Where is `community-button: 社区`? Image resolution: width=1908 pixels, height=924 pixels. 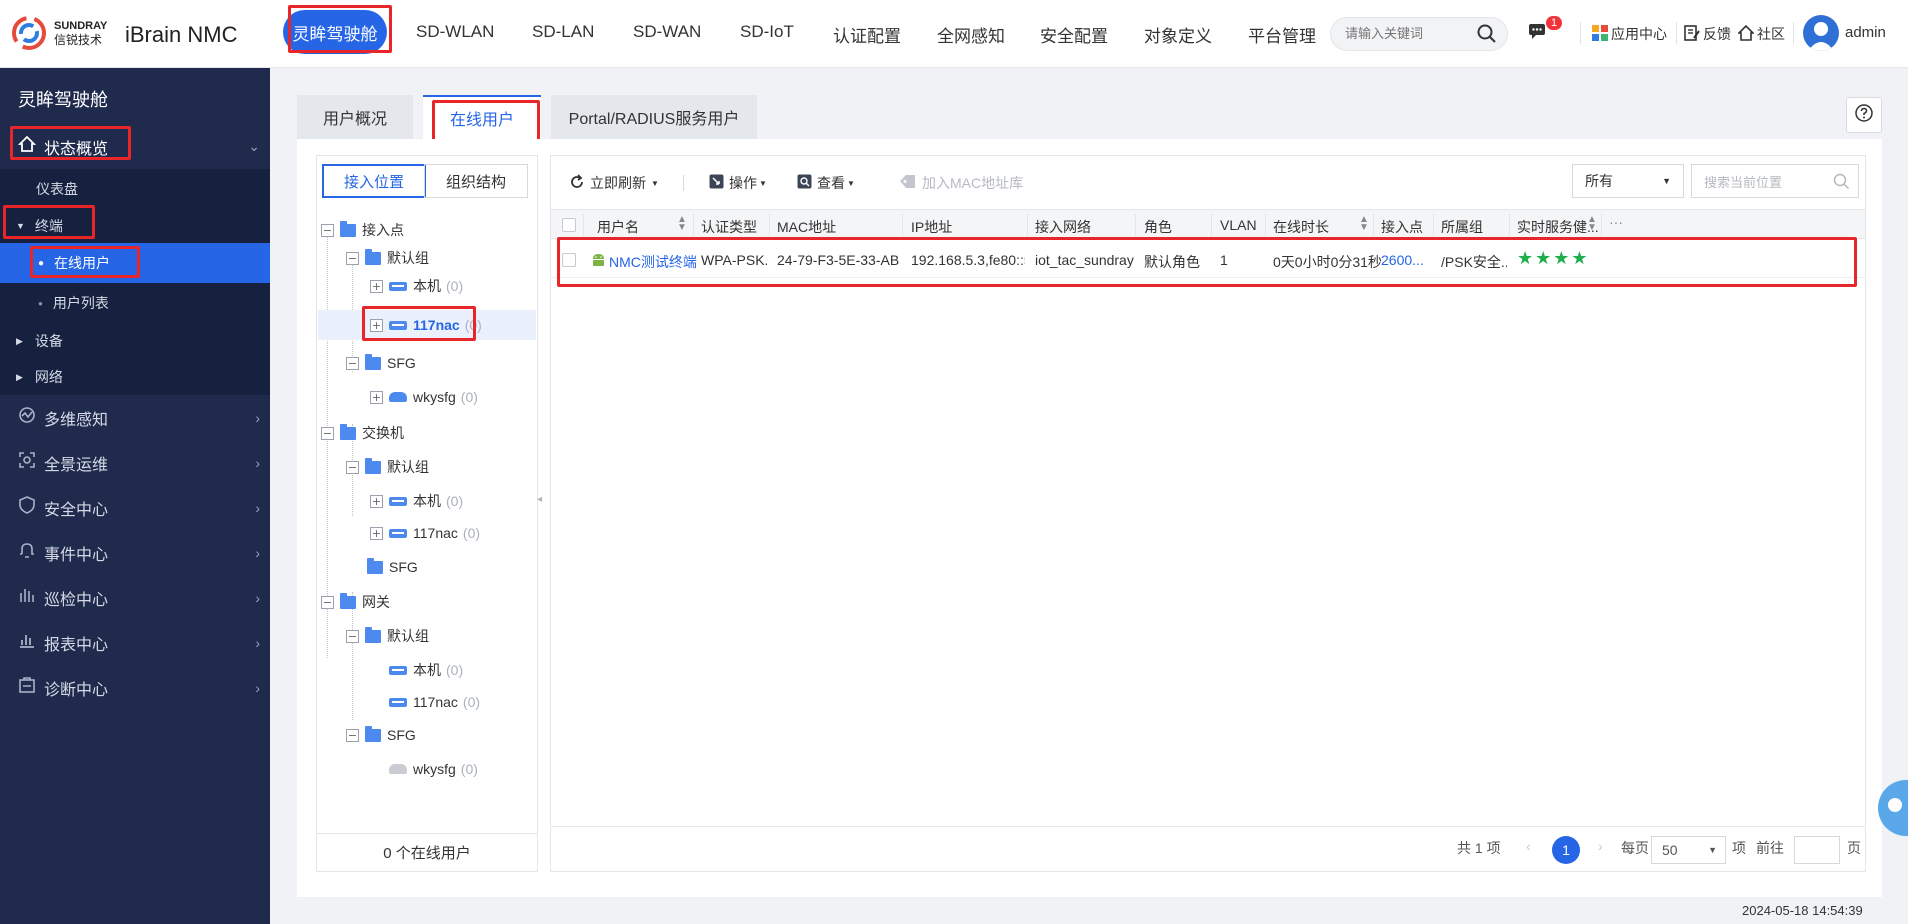 community-button: 社区 is located at coordinates (1761, 34).